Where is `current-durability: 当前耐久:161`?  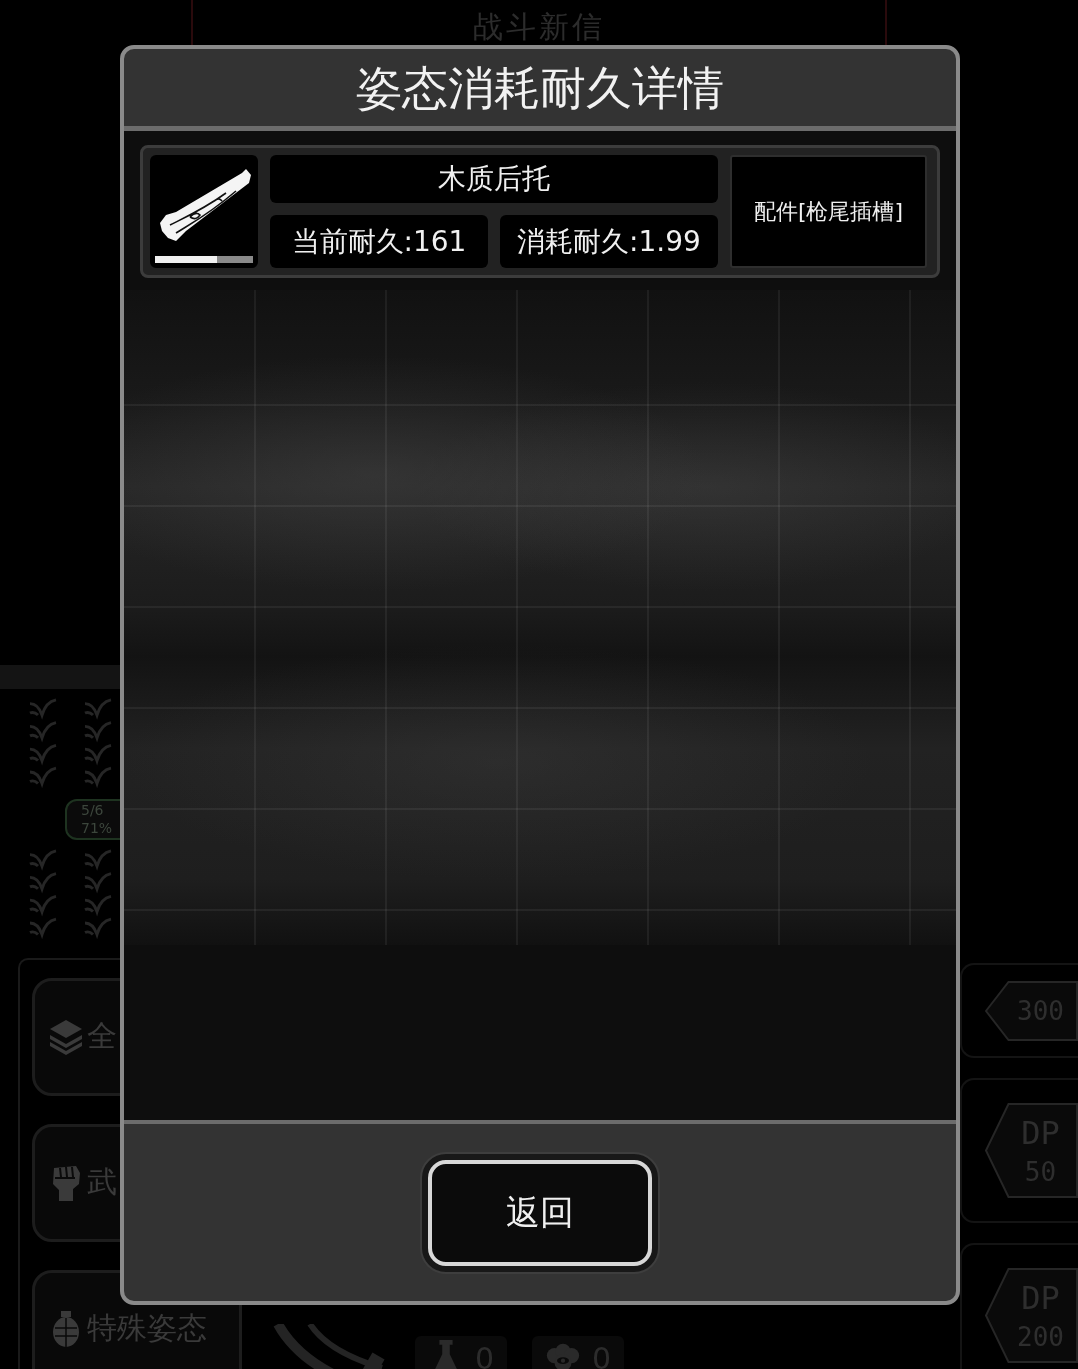
current-durability: 当前耐久:161 is located at coordinates (379, 241).